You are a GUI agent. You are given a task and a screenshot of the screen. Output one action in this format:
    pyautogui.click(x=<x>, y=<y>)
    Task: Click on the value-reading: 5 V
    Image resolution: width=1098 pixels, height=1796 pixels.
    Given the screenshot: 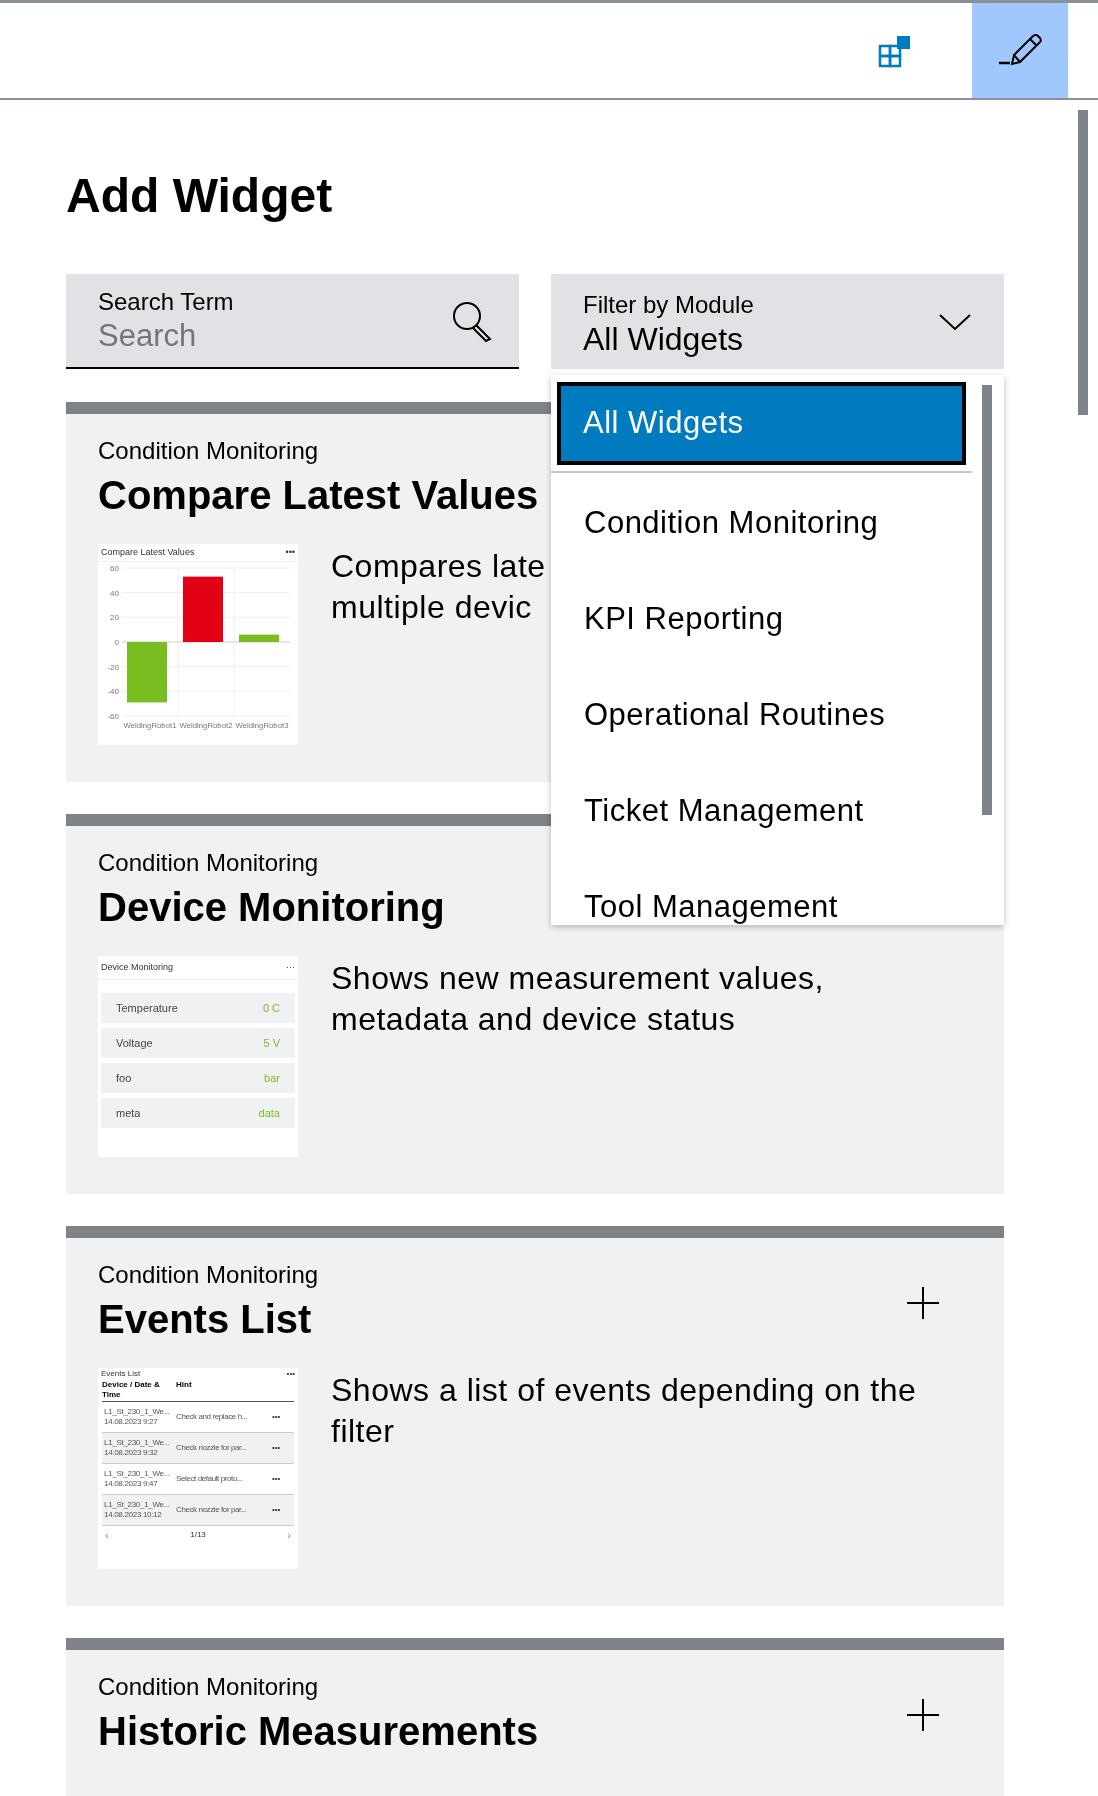 What is the action you would take?
    pyautogui.click(x=271, y=1043)
    